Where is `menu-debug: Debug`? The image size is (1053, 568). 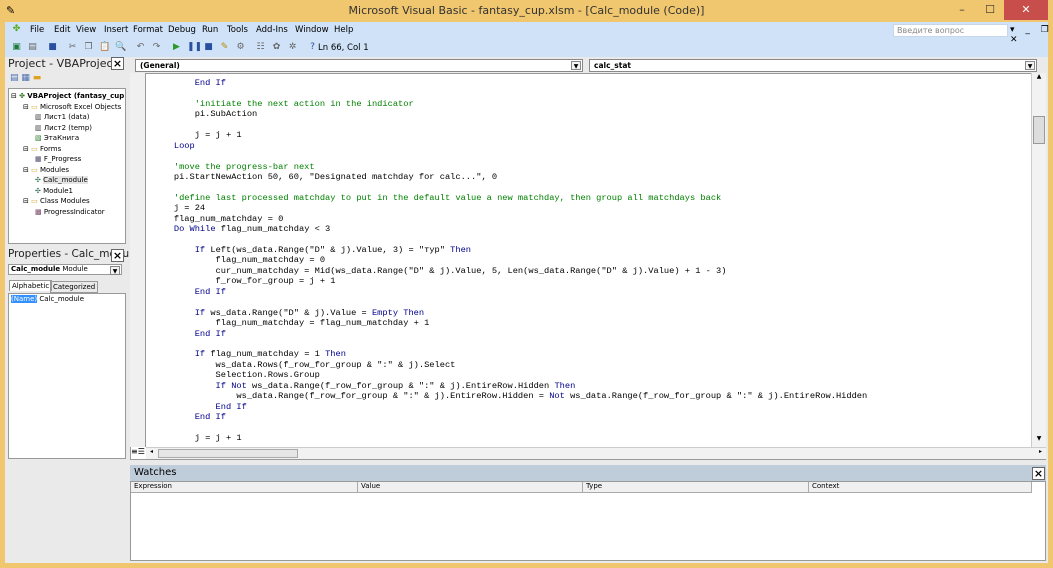
menu-debug: Debug is located at coordinates (182, 30).